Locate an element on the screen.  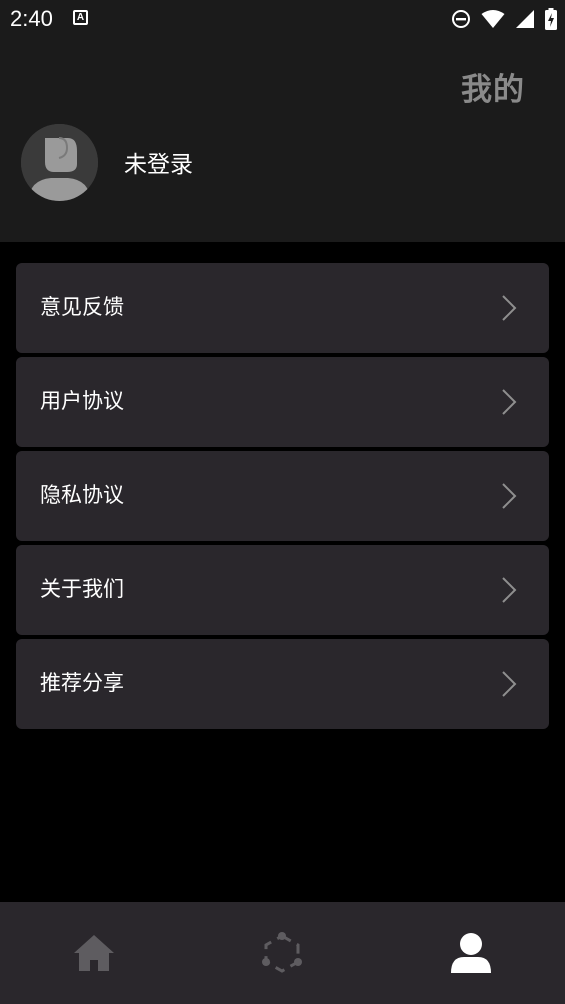
default-avatar-icon is located at coordinates (59, 162).